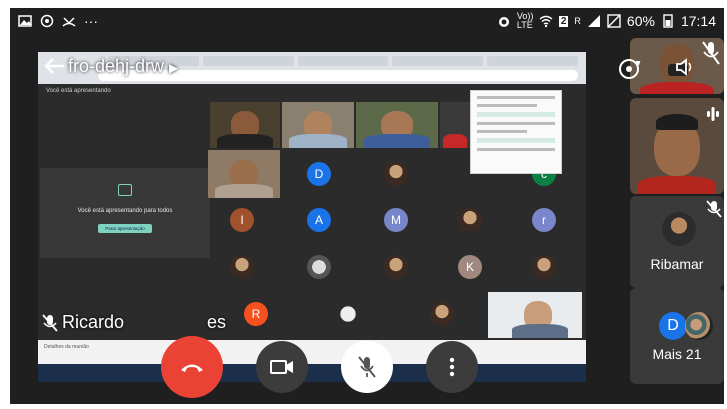 The image size is (727, 409). Describe the element at coordinates (711, 53) in the screenshot. I see `self-mic-off-icon` at that location.